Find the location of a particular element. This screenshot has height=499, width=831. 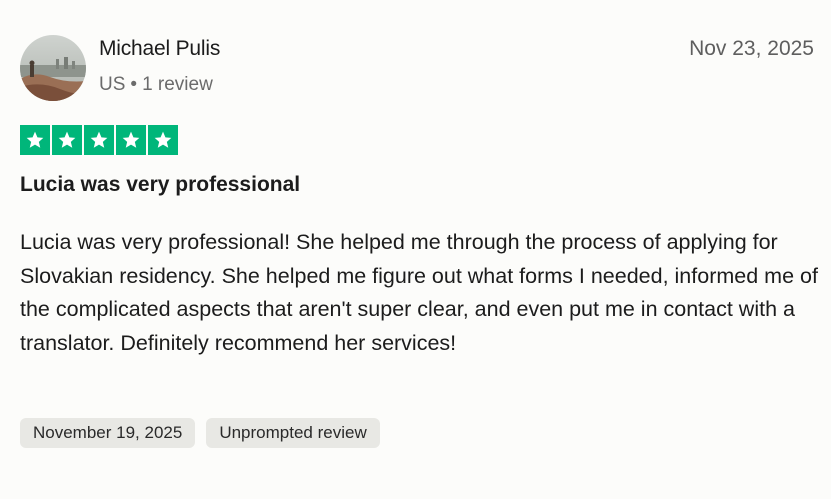

reviewer-review-count: 1 review is located at coordinates (177, 84).